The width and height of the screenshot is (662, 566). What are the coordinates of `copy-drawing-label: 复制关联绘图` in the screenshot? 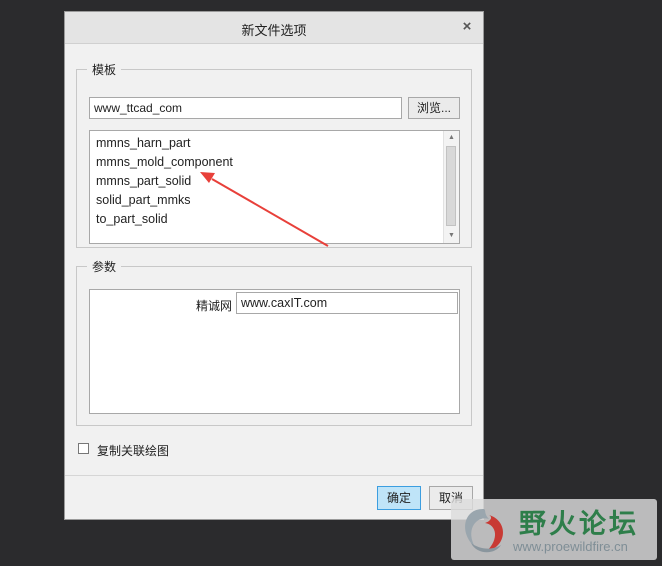 It's located at (133, 451).